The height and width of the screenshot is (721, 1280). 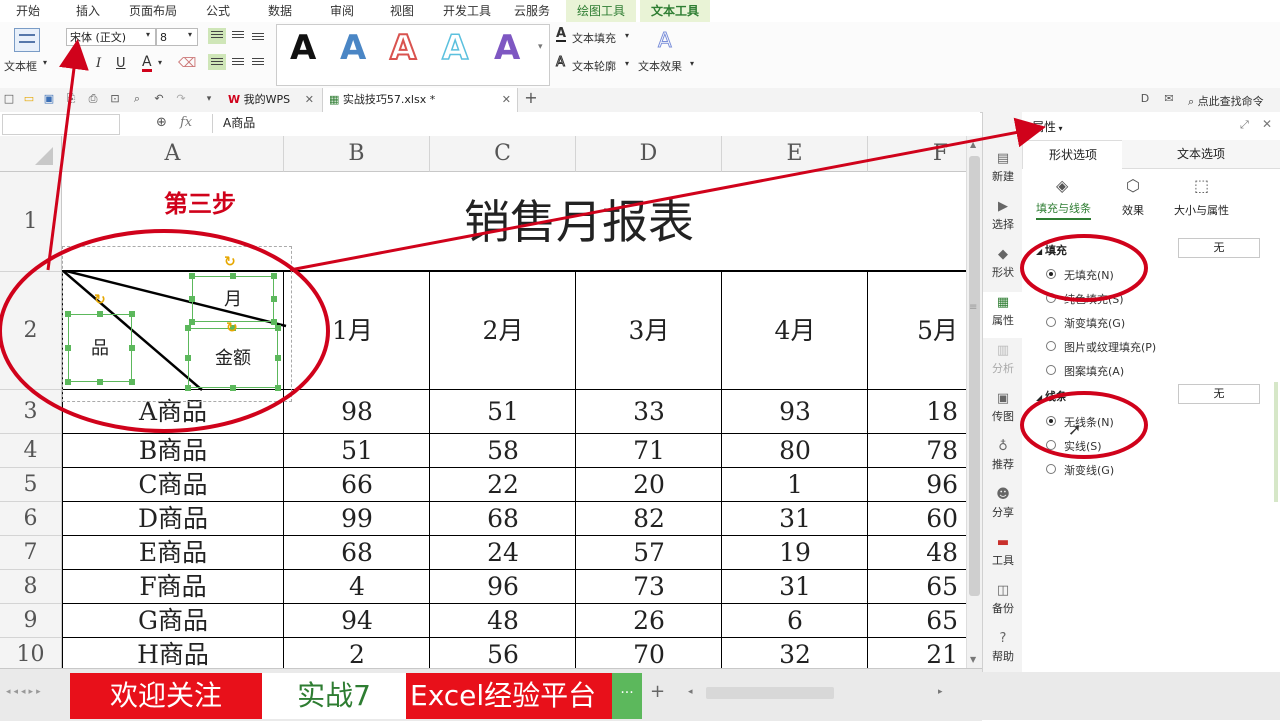 What do you see at coordinates (1084, 268) in the screenshot?
I see `annotation-circle-no-fill` at bounding box center [1084, 268].